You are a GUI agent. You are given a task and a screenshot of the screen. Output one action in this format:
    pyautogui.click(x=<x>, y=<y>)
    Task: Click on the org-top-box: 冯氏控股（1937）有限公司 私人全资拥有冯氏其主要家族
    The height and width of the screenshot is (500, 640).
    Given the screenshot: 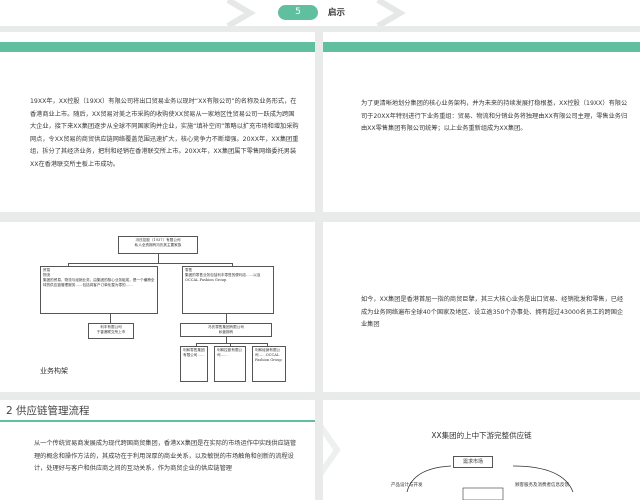 What is the action you would take?
    pyautogui.click(x=158, y=245)
    